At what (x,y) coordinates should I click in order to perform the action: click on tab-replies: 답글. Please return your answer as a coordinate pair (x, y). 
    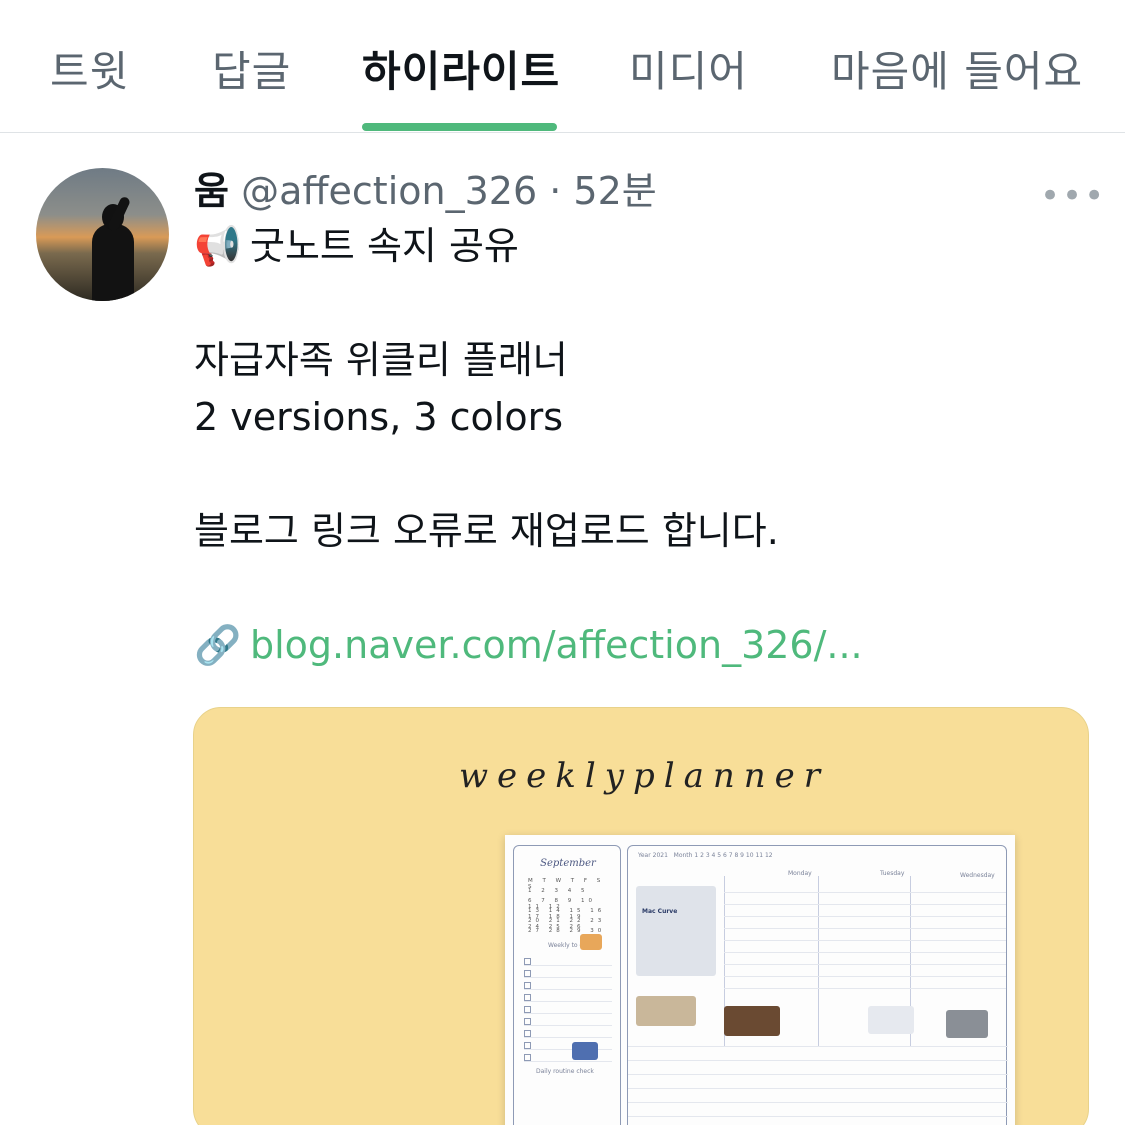
    Looking at the image, I should click on (251, 68).